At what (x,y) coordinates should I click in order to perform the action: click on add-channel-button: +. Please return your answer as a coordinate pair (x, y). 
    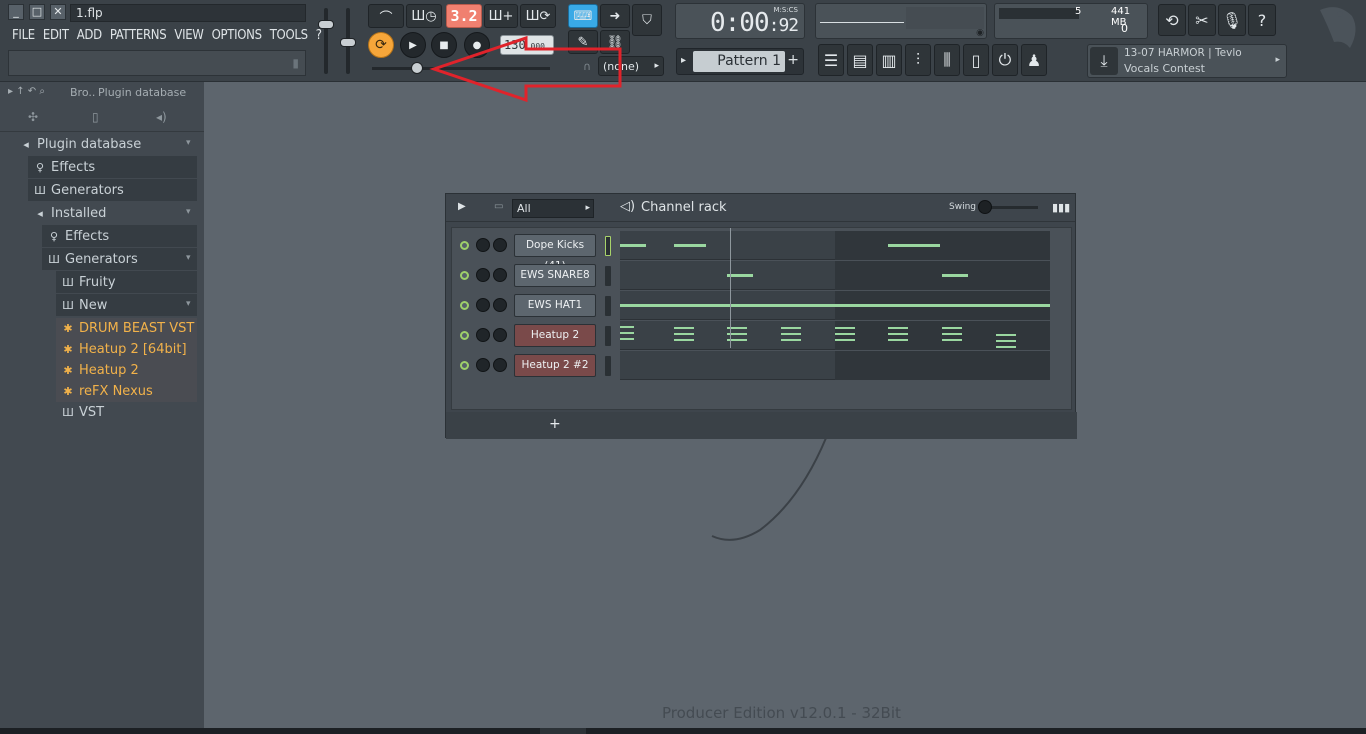
    Looking at the image, I should click on (555, 424).